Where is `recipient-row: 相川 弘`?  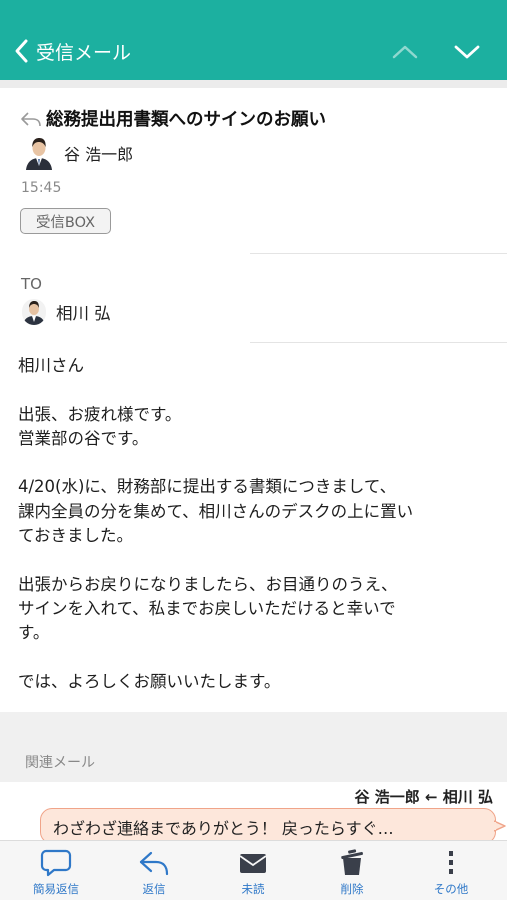
recipient-row: 相川 弘 is located at coordinates (66, 312).